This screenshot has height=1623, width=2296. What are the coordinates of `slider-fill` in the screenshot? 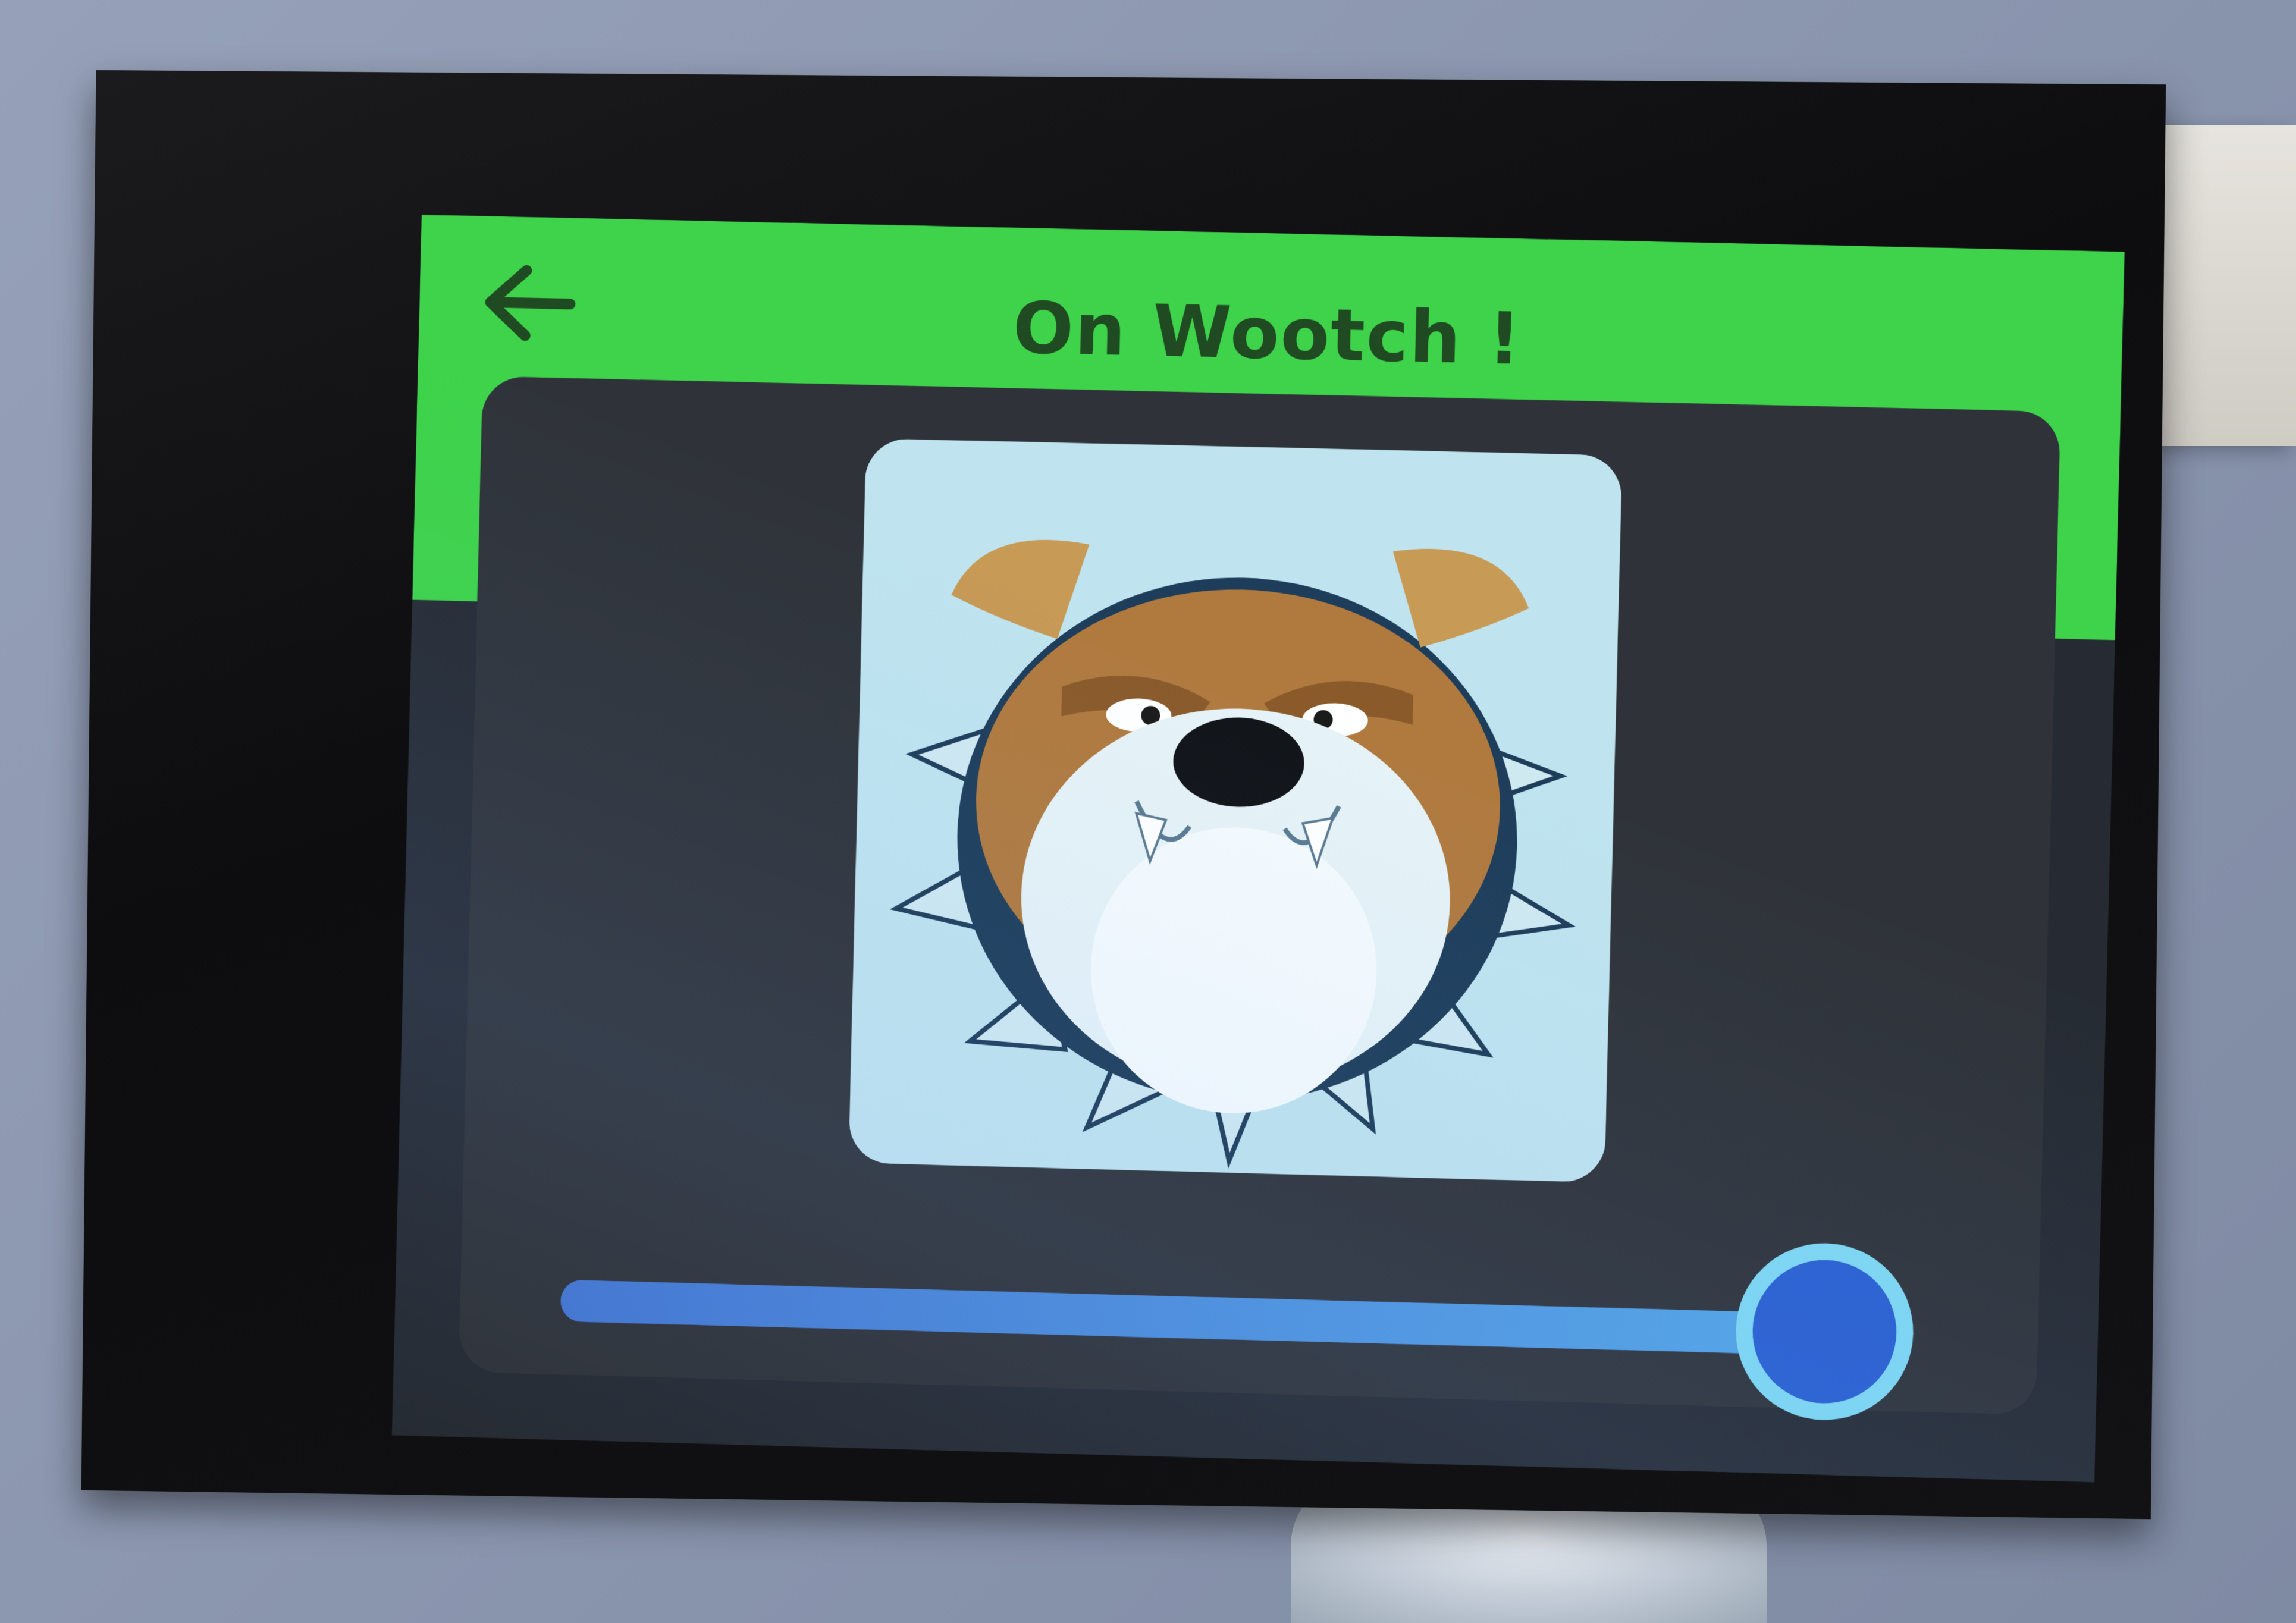 It's located at (1192, 1317).